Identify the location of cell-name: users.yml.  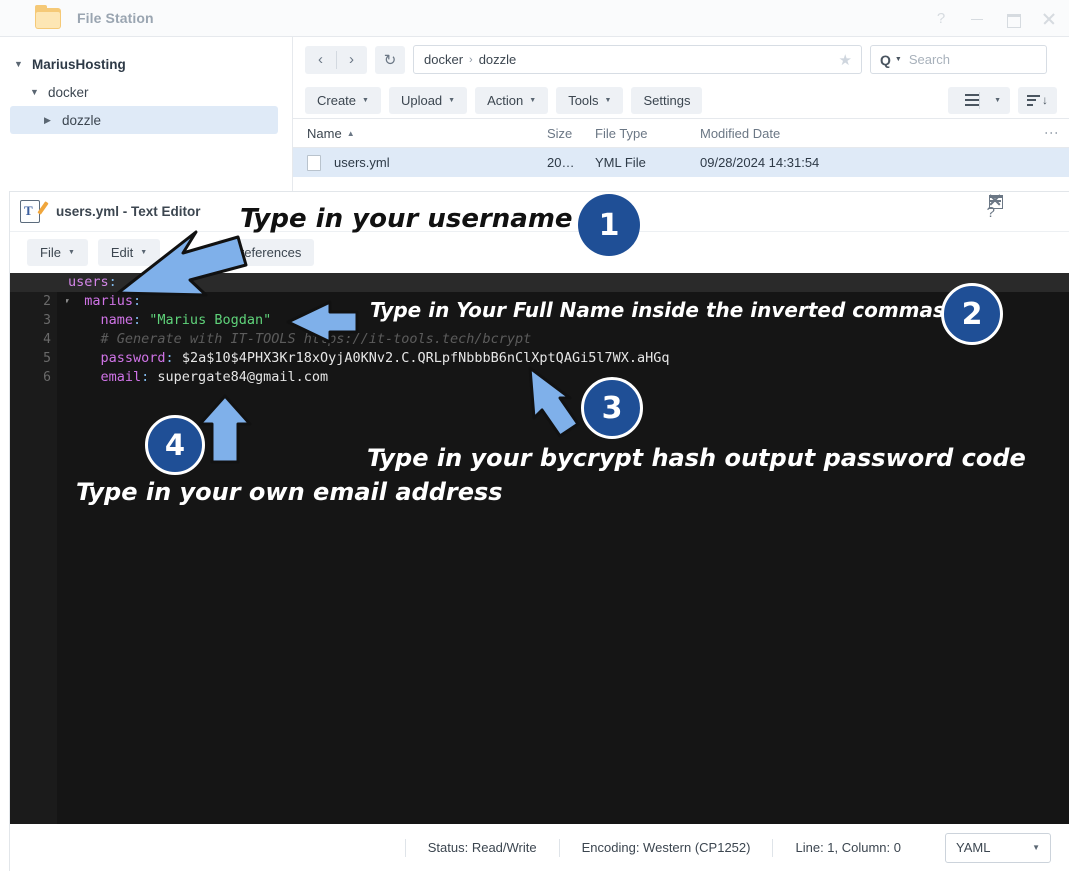
(362, 162).